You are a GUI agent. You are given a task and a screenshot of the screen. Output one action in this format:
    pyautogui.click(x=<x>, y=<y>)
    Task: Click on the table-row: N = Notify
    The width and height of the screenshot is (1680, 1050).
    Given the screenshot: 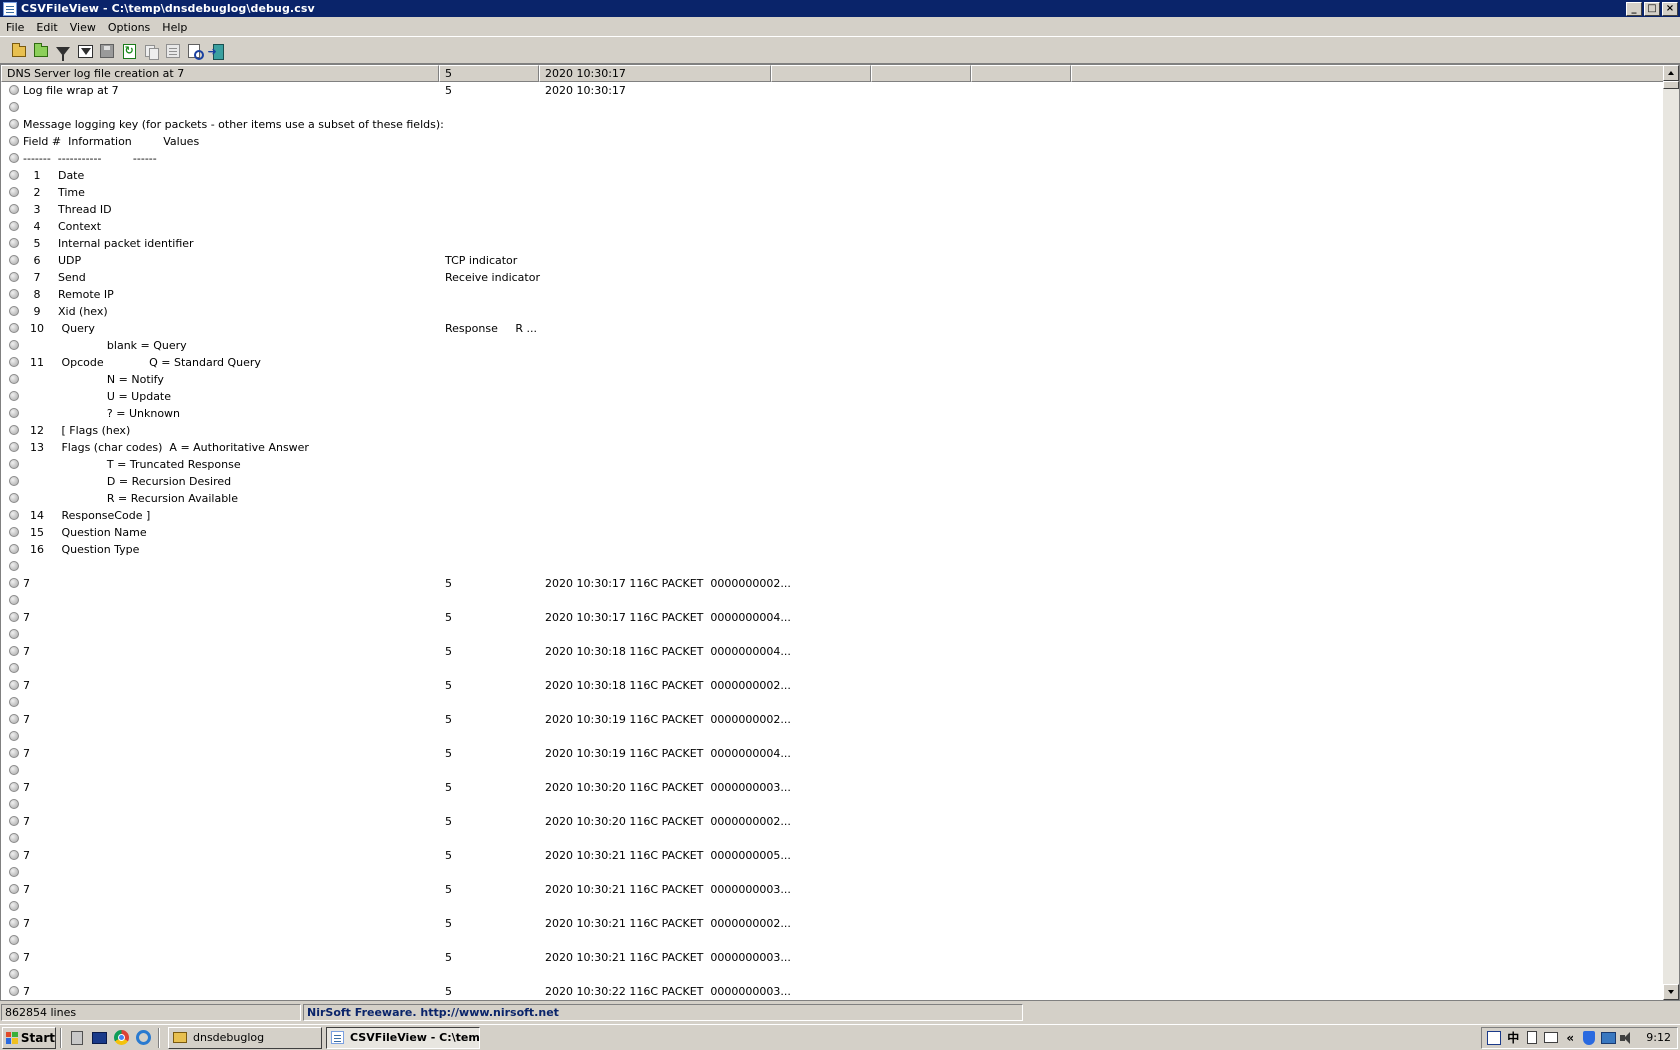 What is the action you would take?
    pyautogui.click(x=833, y=379)
    